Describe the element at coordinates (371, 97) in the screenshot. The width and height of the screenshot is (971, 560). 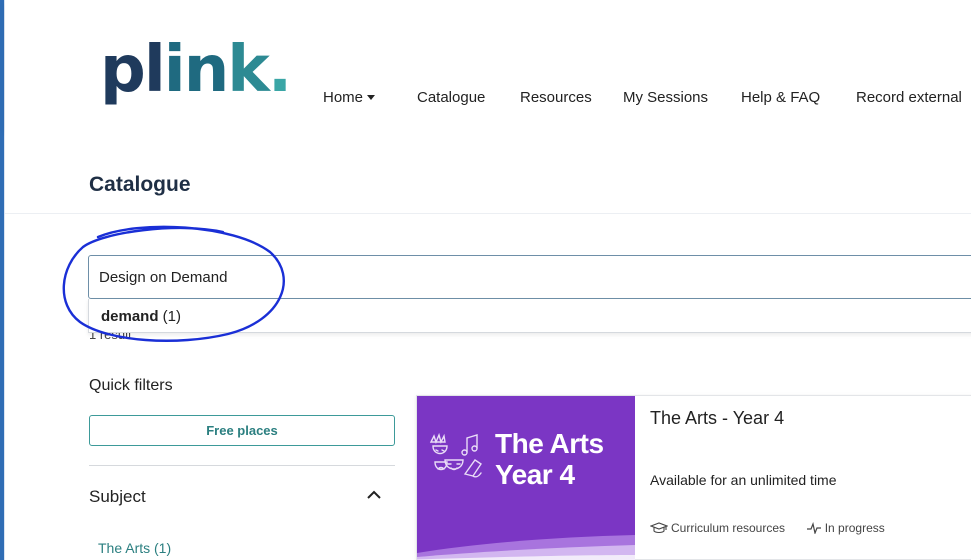
I see `caret-down-icon` at that location.